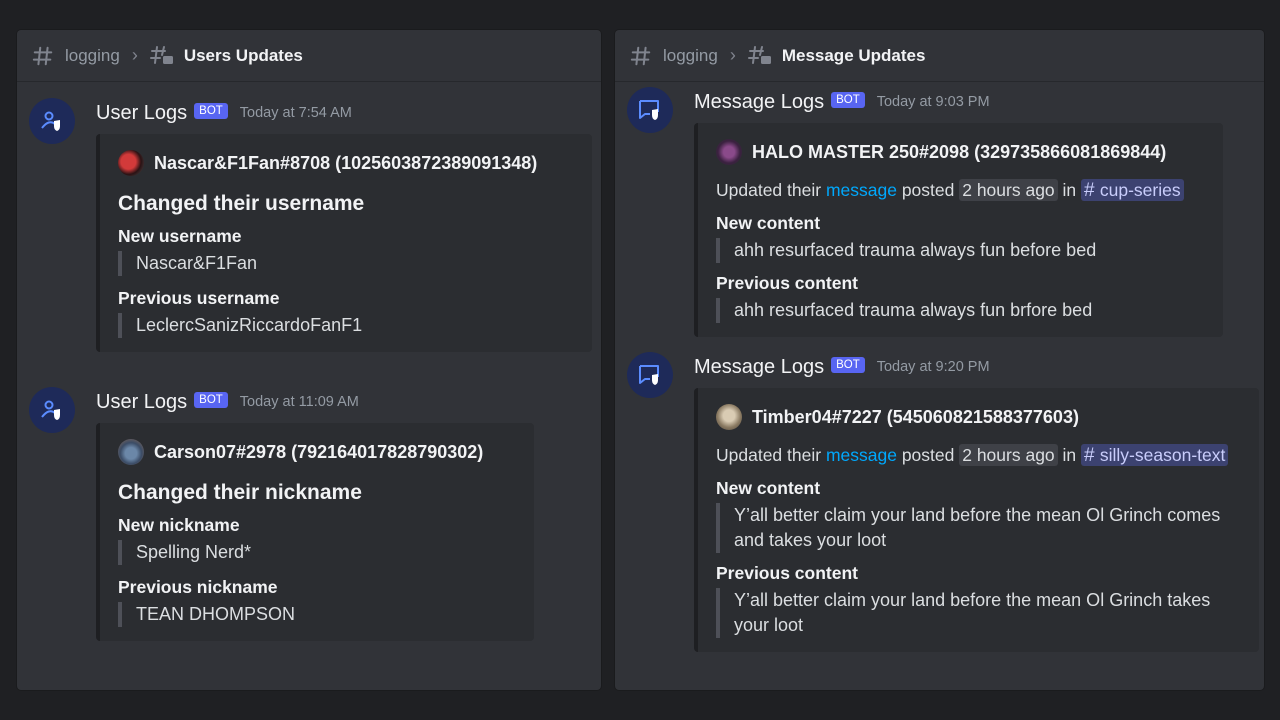 The height and width of the screenshot is (720, 1280). Describe the element at coordinates (915, 416) in the screenshot. I see `author-name: Timber04#7227 (545060821588377603)` at that location.